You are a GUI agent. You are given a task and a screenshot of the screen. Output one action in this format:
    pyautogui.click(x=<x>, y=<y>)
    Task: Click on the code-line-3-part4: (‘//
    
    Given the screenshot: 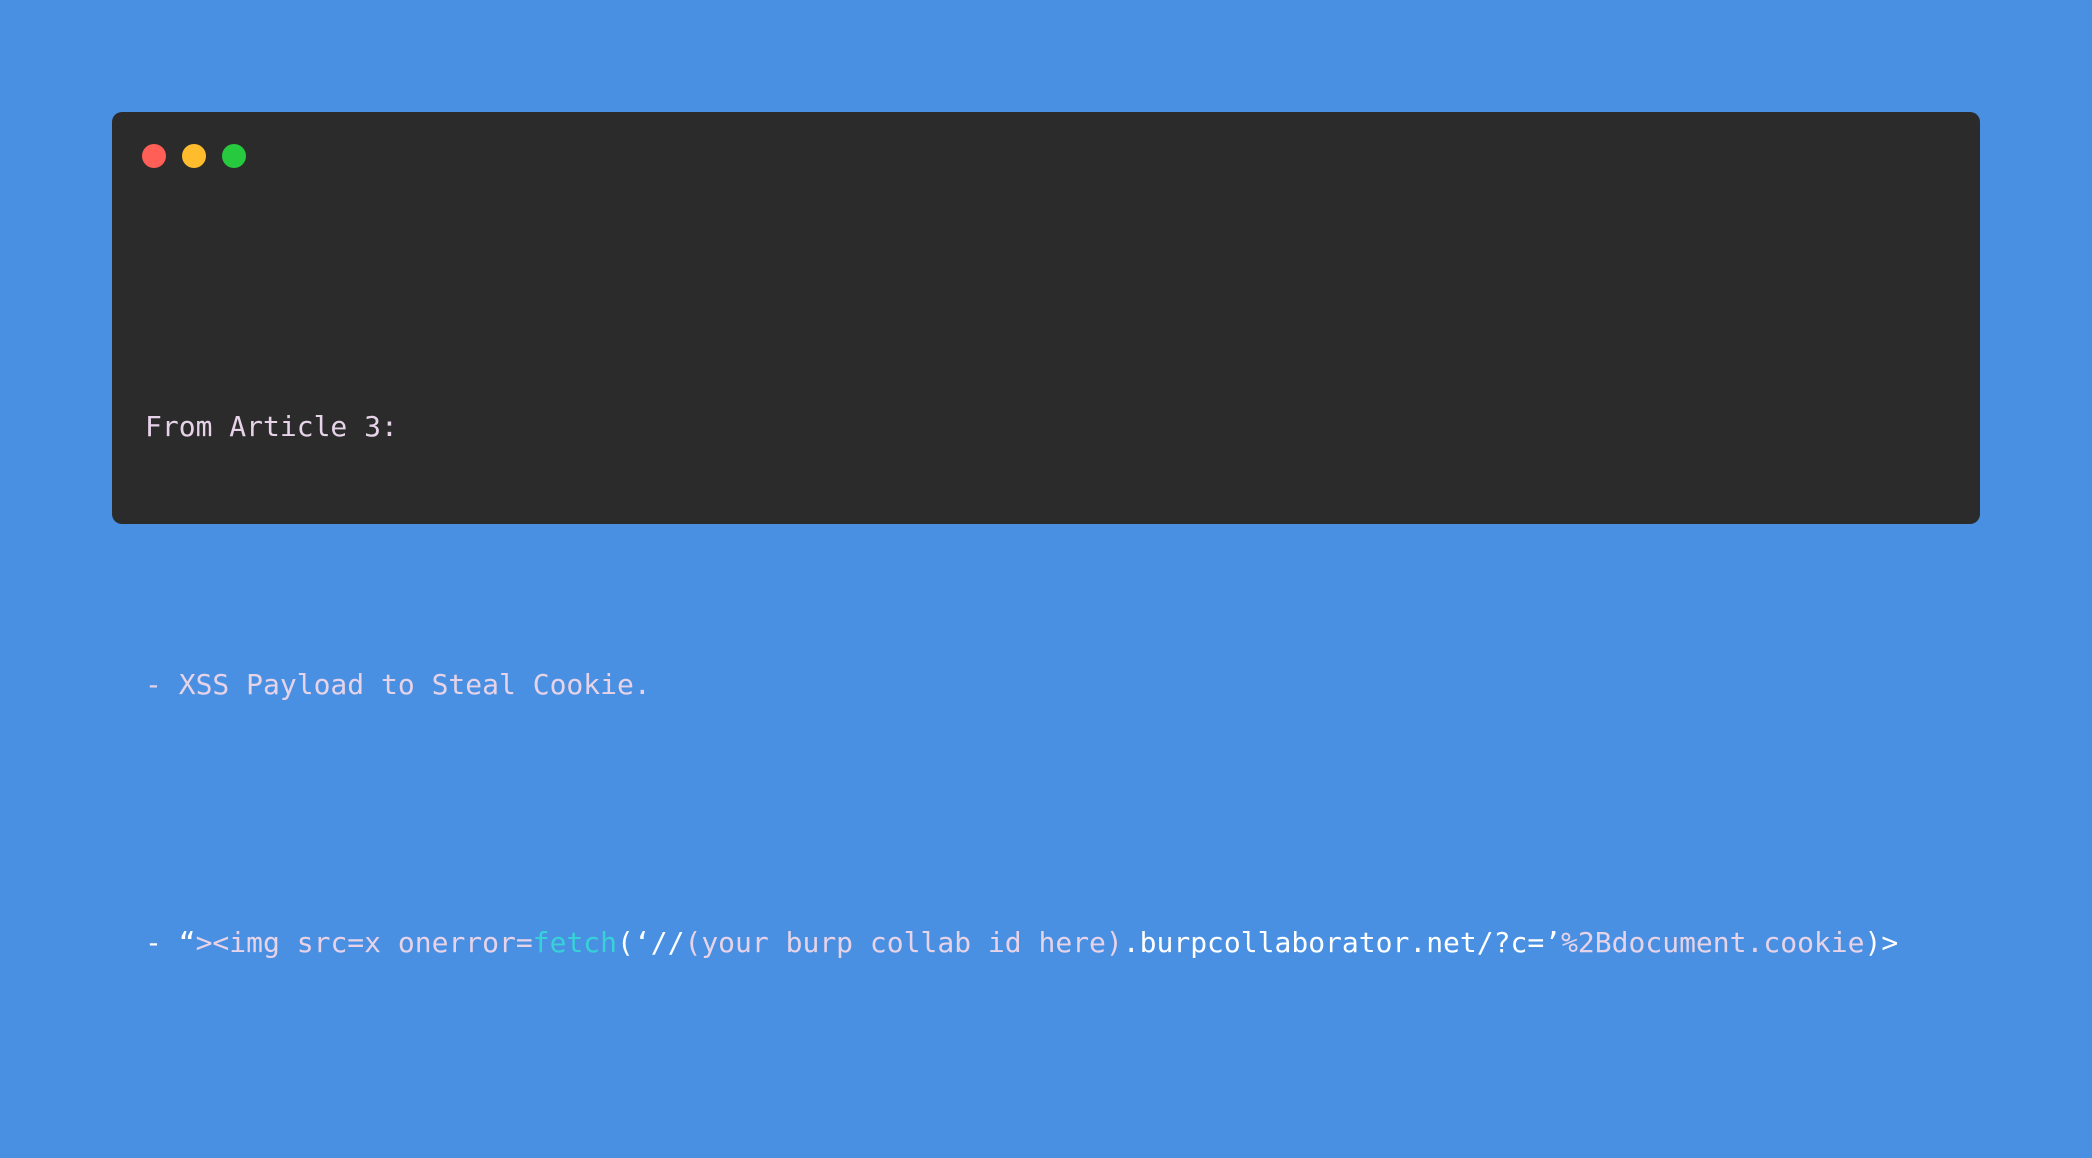 What is the action you would take?
    pyautogui.click(x=651, y=942)
    